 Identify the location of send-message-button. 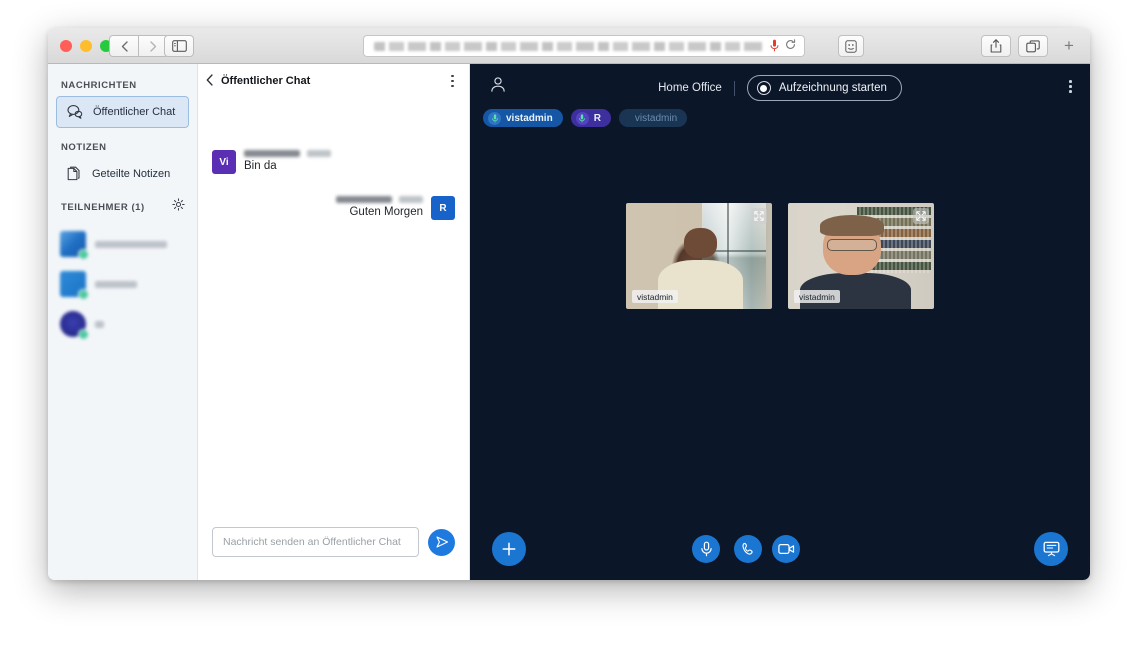
(441, 542).